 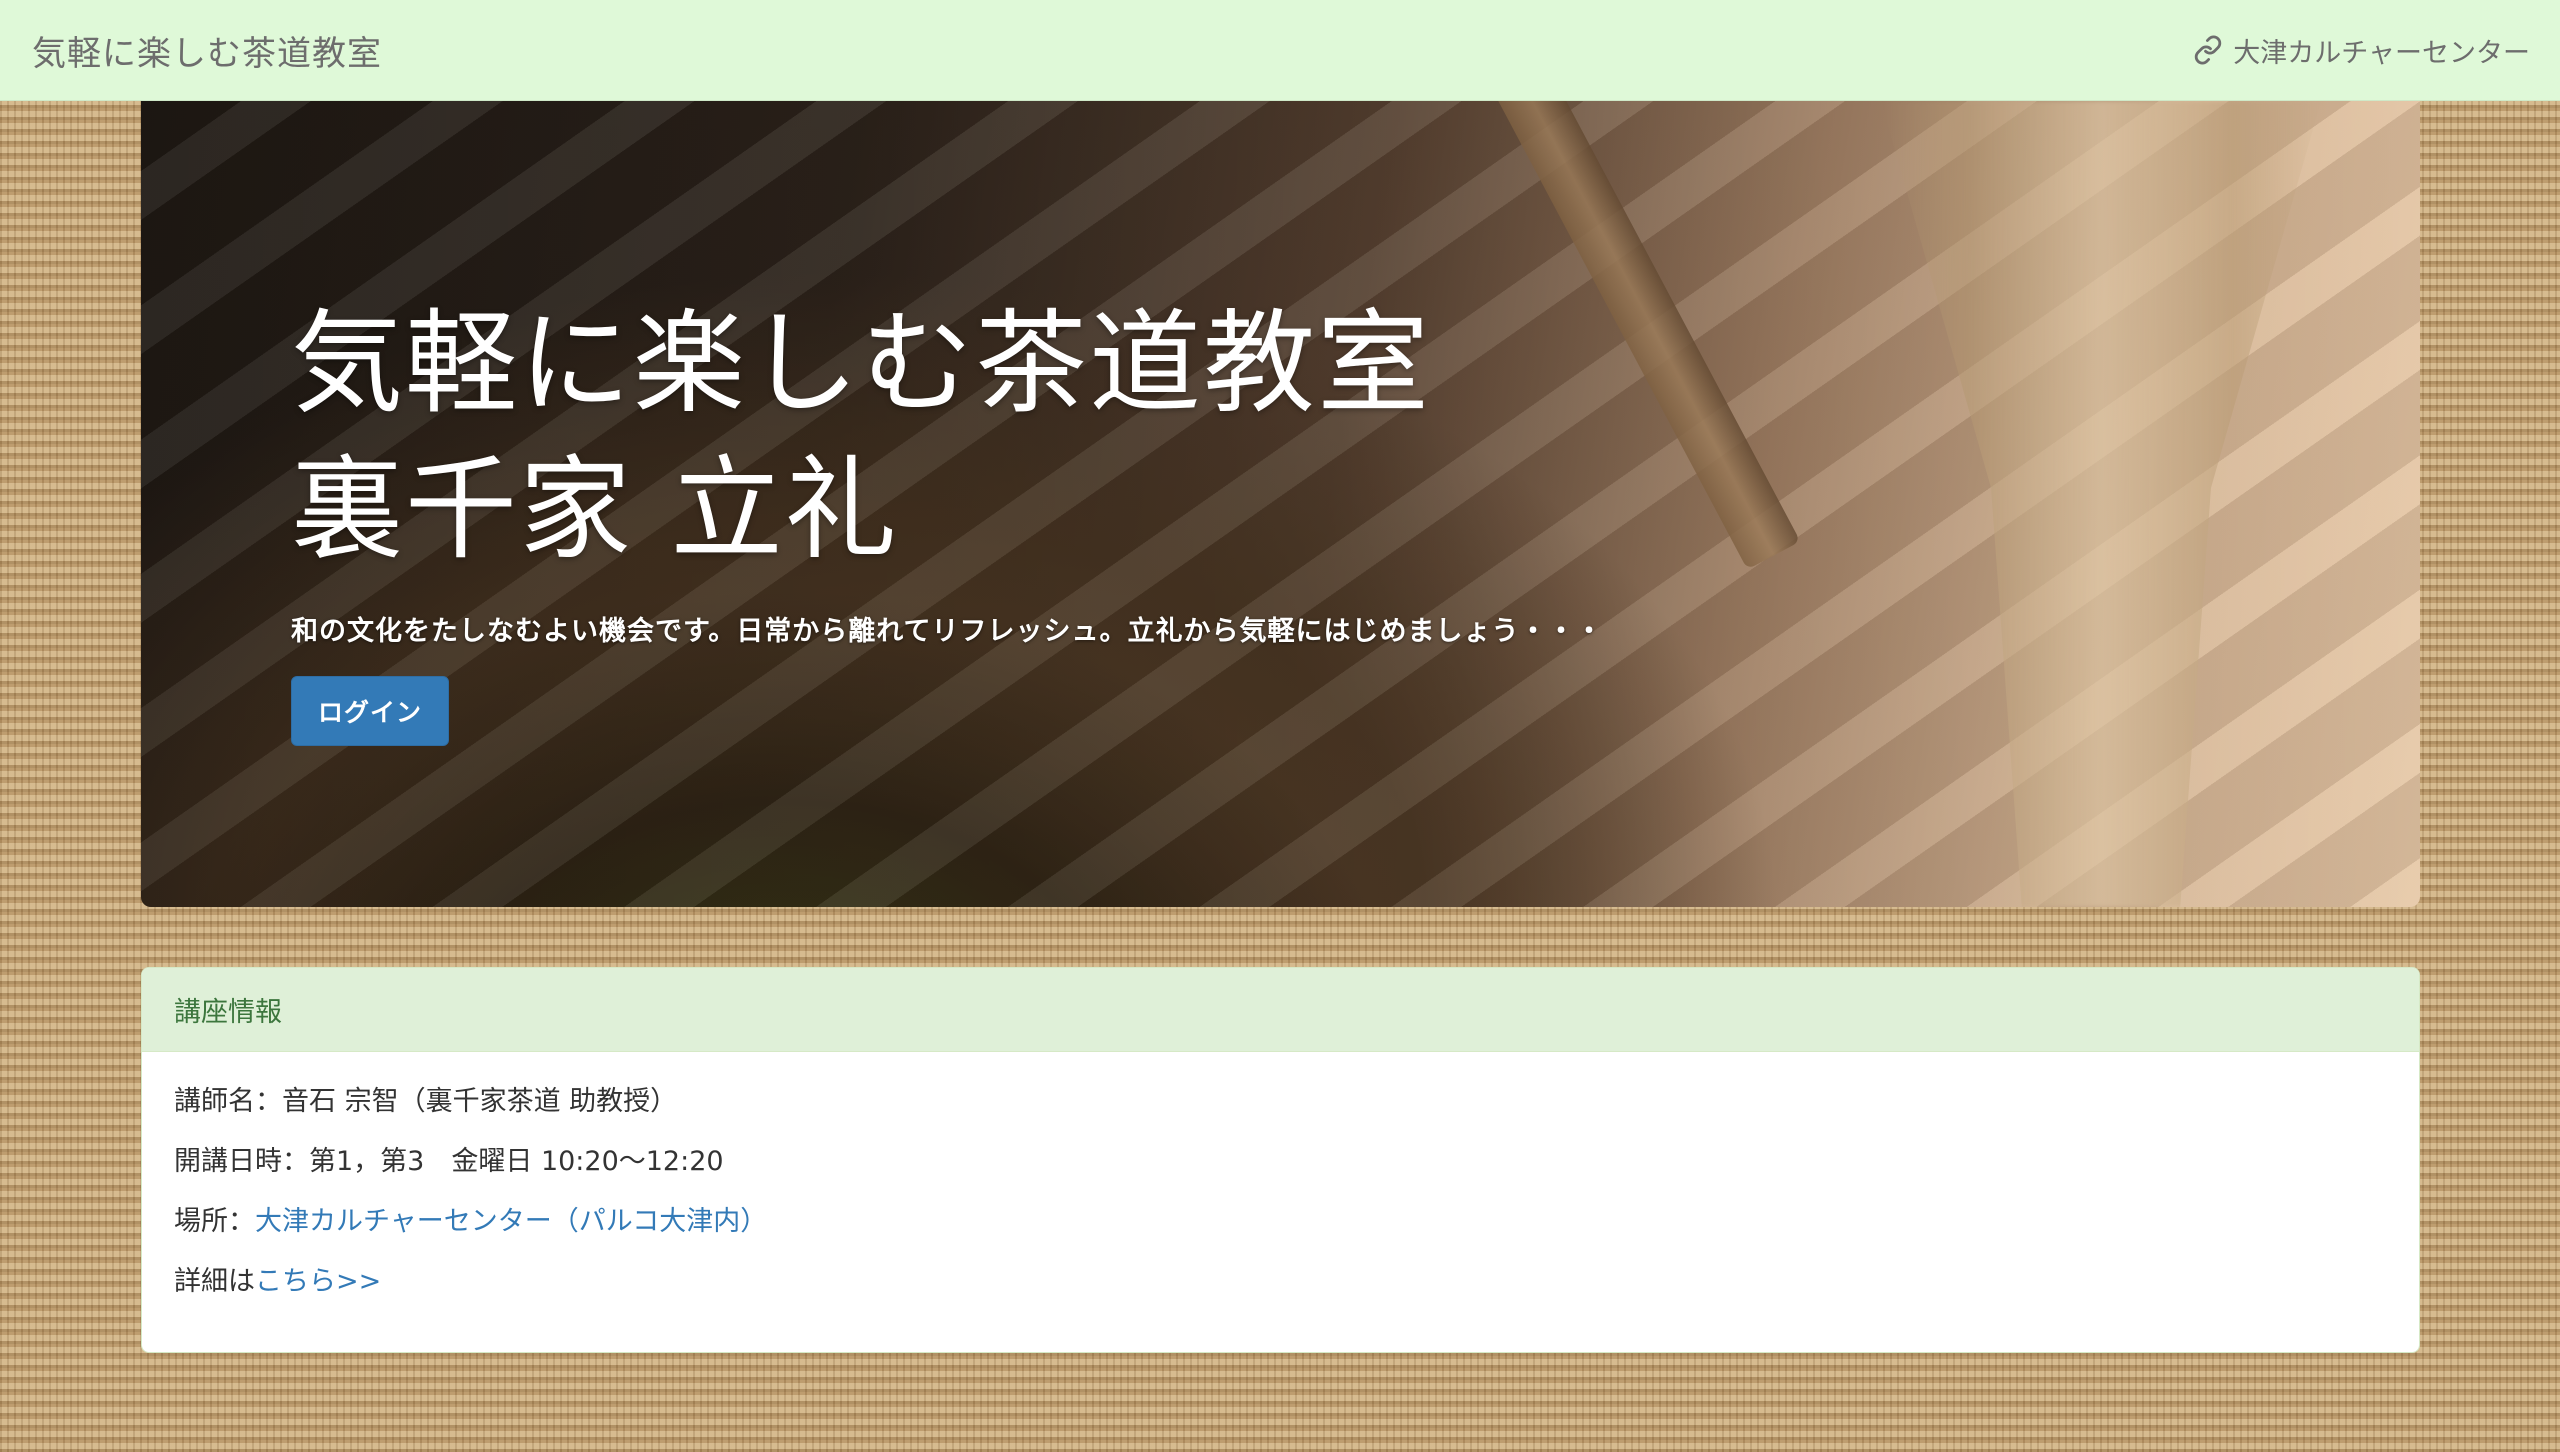 What do you see at coordinates (1280, 1292) in the screenshot?
I see `detail-info: 詳細はこちら>>` at bounding box center [1280, 1292].